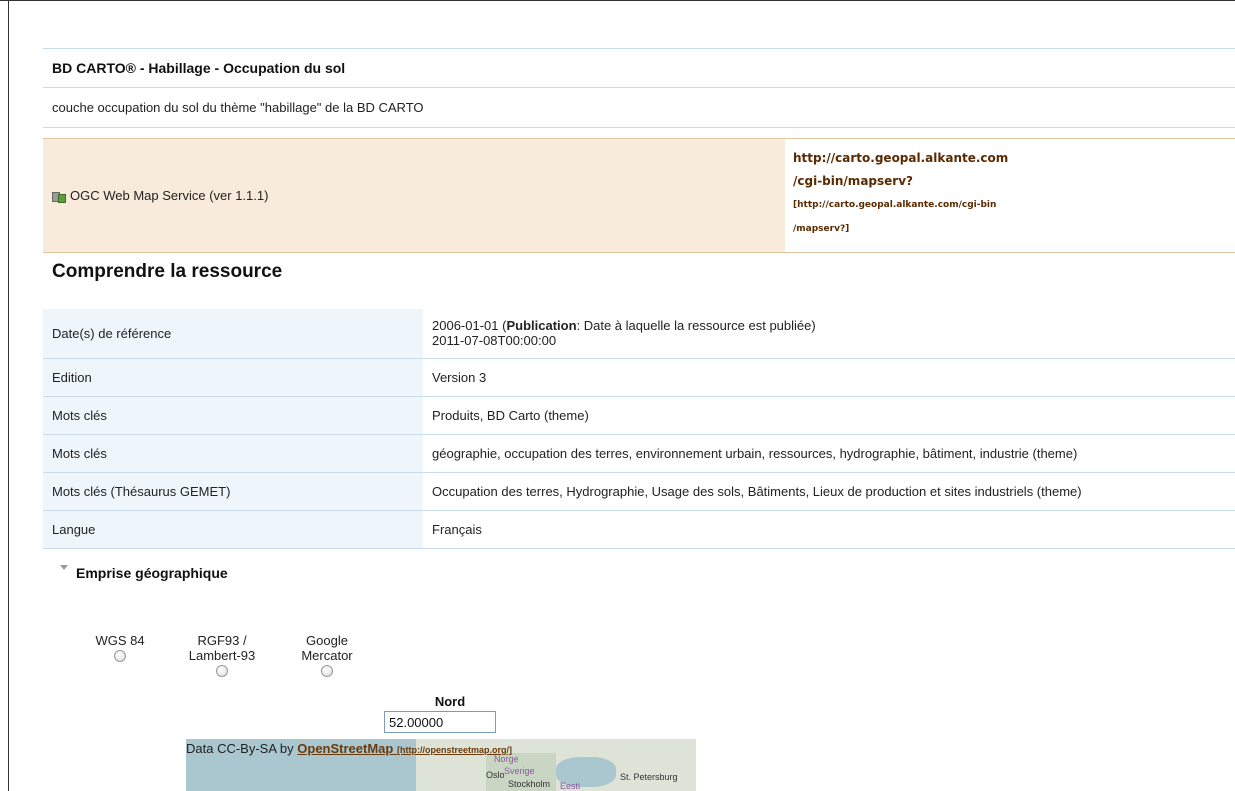 Image resolution: width=1235 pixels, height=791 pixels. Describe the element at coordinates (541, 326) in the screenshot. I see `ref-date-type: Publication` at that location.